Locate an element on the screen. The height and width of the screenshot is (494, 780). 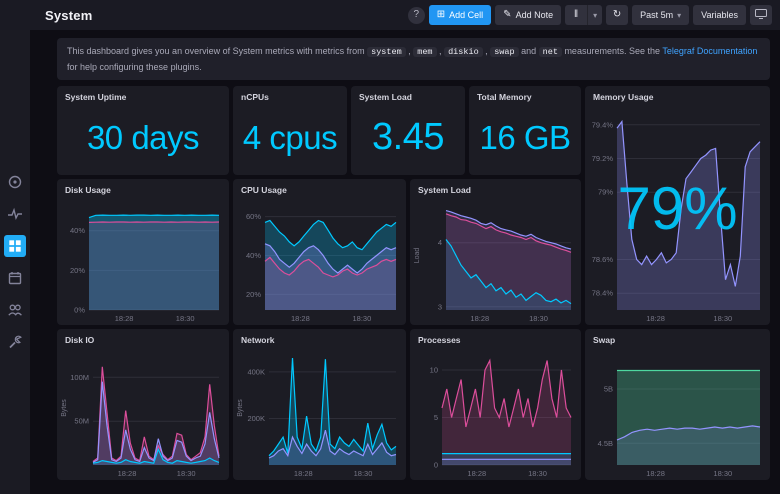
cell-network: Network 200K 400K 18:28 18:30 Bytes is located at coordinates (319, 404).